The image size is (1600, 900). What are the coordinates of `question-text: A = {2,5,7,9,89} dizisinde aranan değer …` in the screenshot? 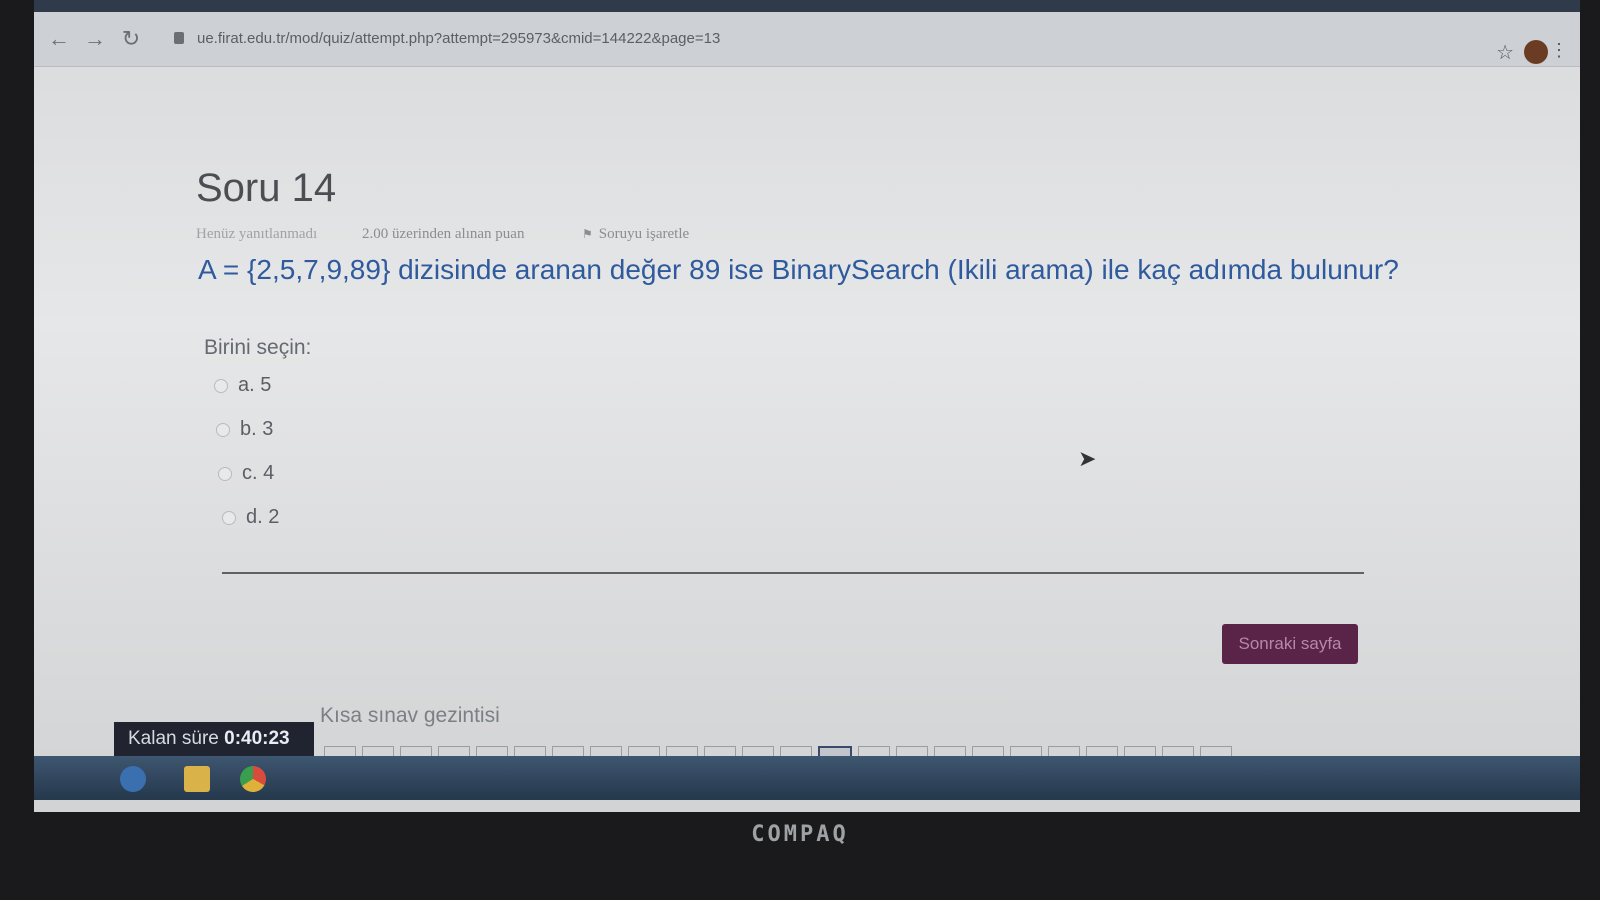 It's located at (798, 269).